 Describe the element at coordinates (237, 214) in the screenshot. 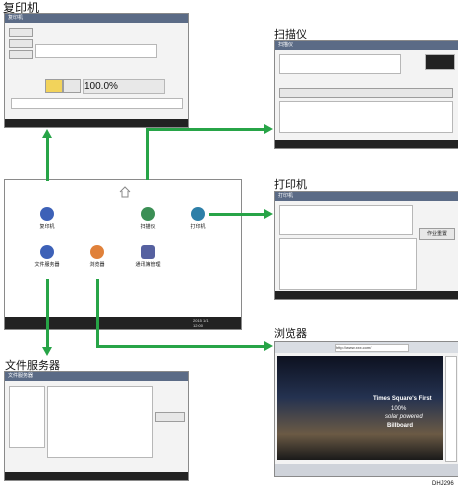

I see `arrow-to-printer-shaft` at that location.